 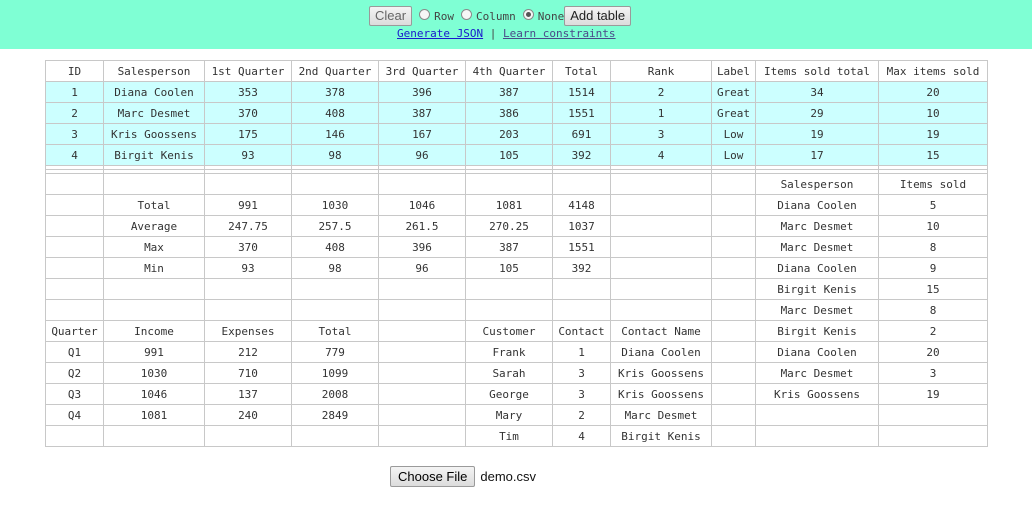 What do you see at coordinates (817, 71) in the screenshot?
I see `table-cell: Items sold total` at bounding box center [817, 71].